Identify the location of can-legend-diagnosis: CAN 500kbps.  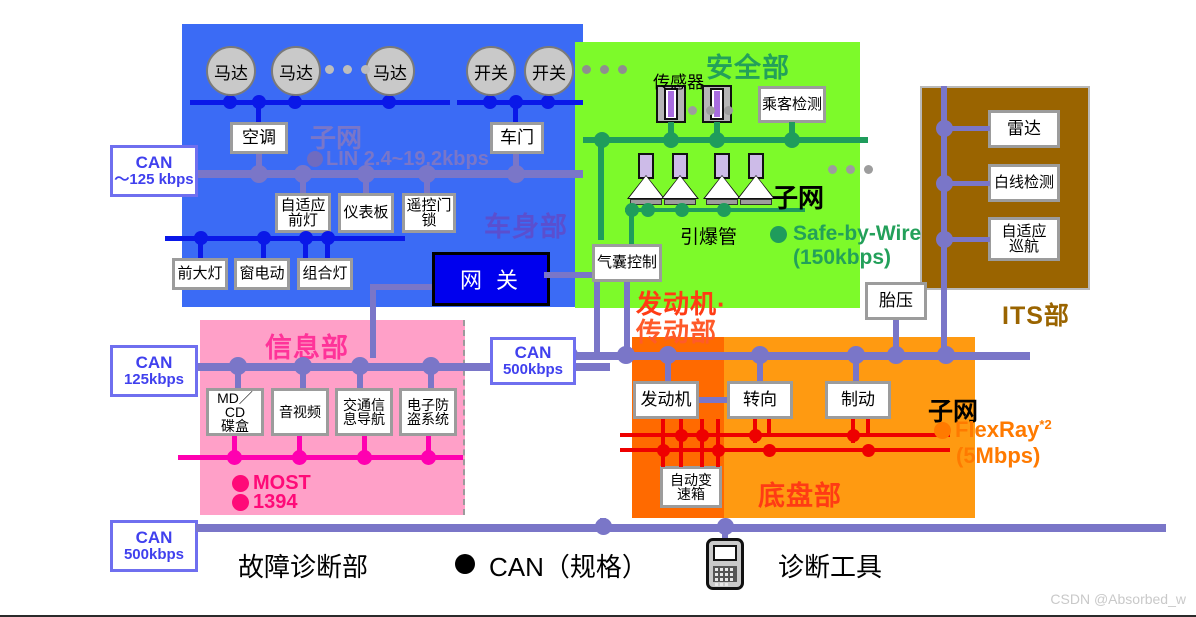
(154, 546).